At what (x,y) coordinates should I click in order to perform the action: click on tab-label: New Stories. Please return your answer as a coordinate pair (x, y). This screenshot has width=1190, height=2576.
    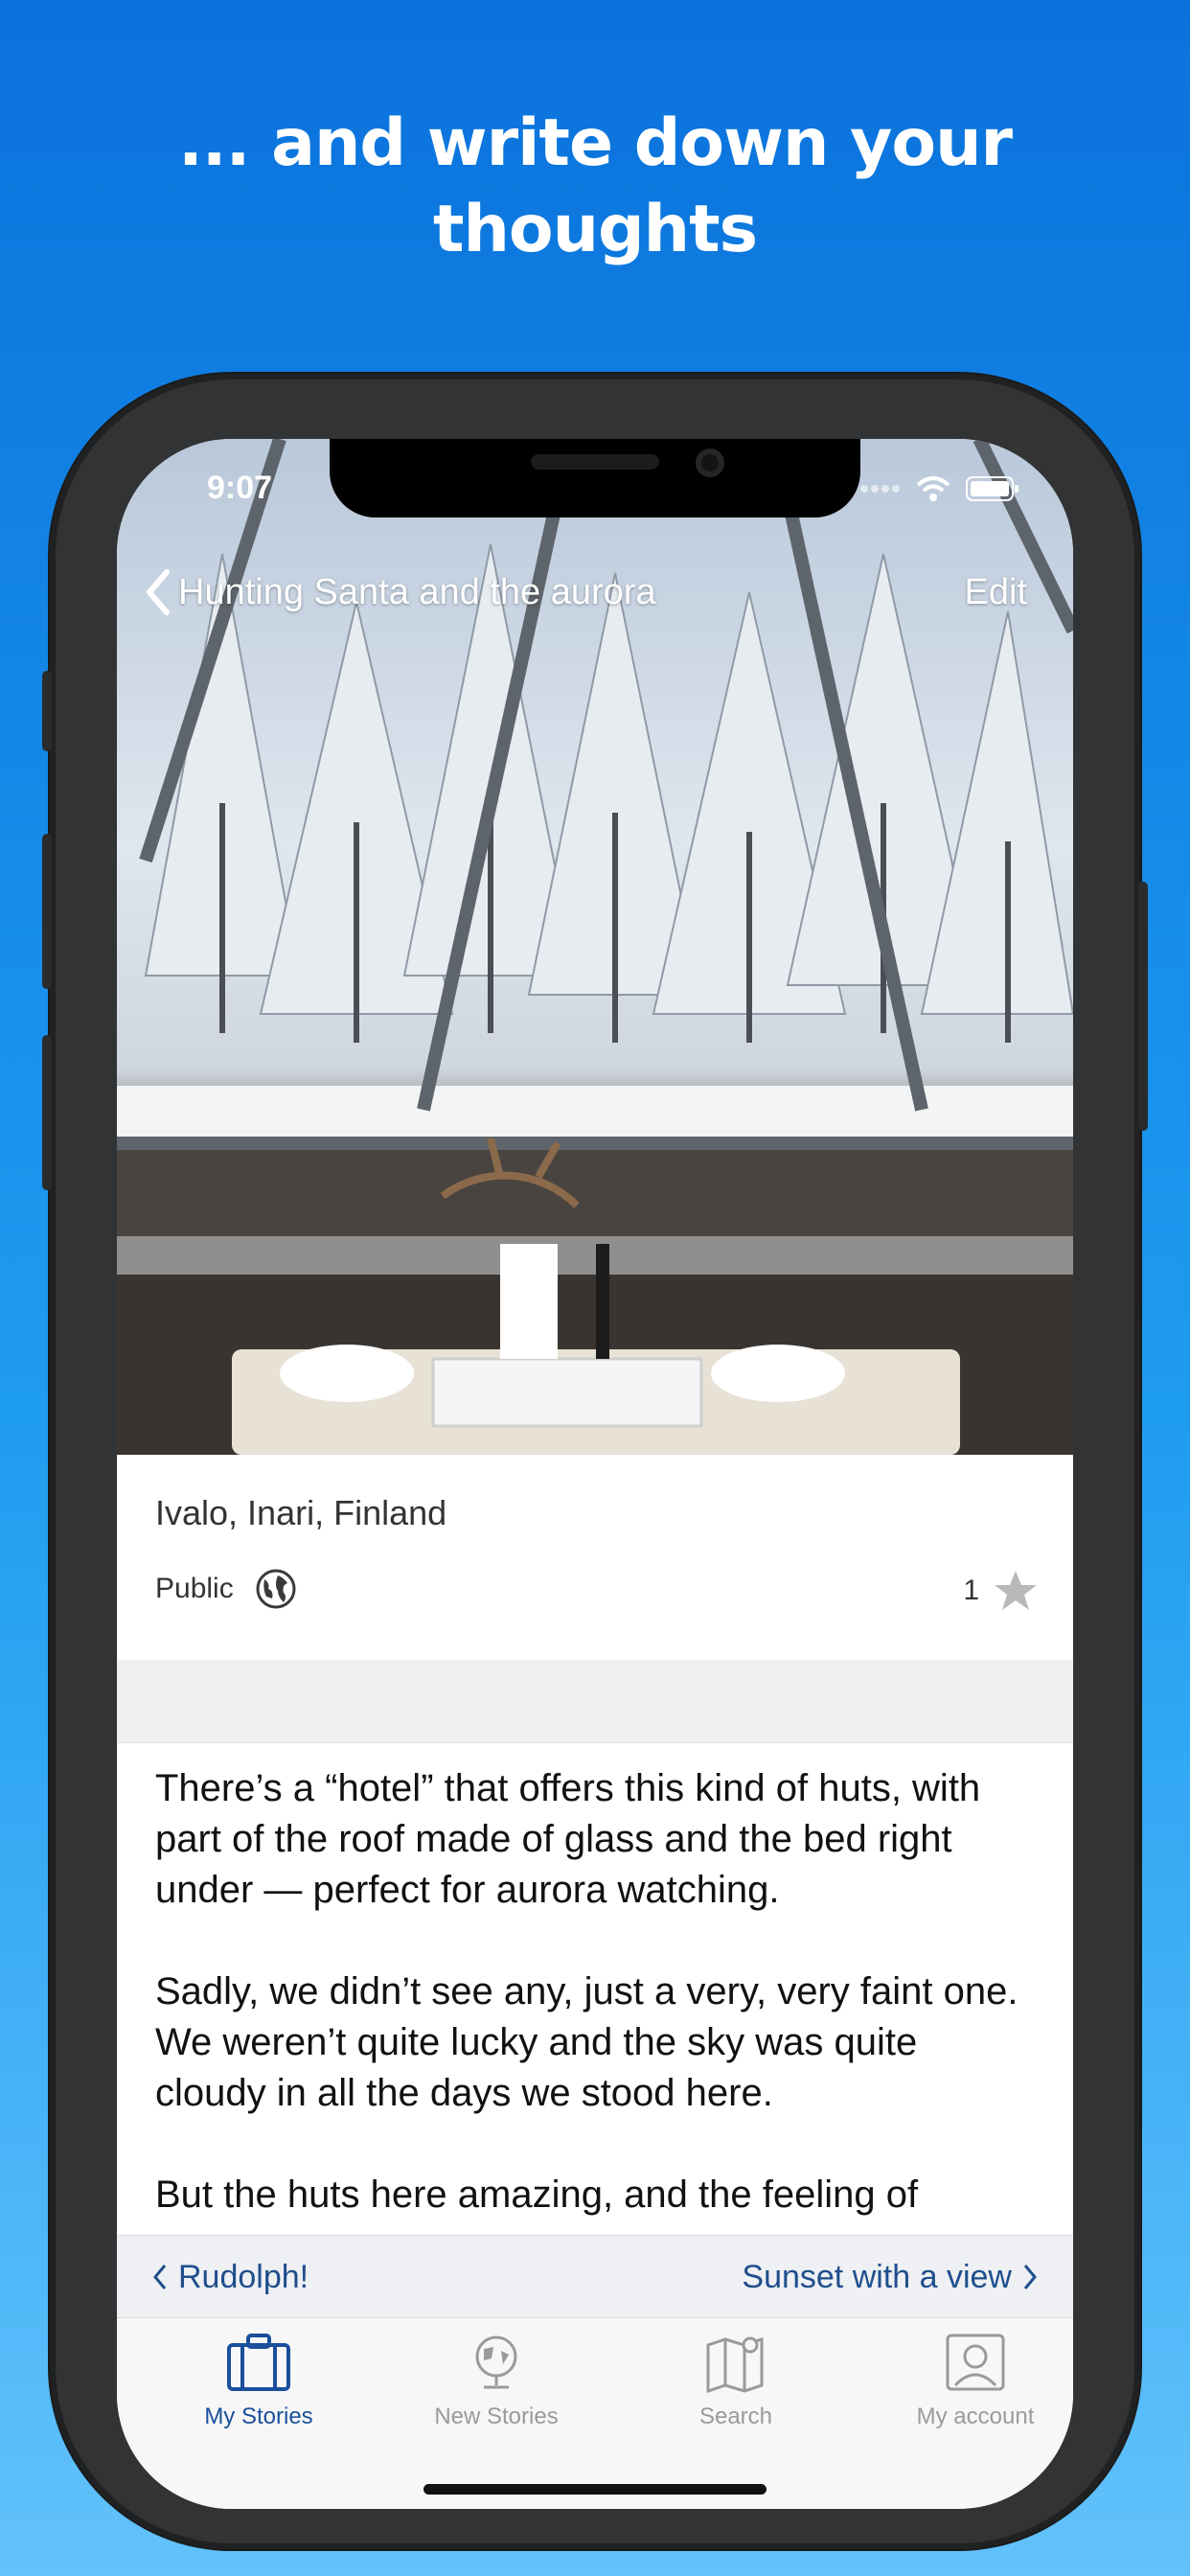
    Looking at the image, I should click on (497, 2416).